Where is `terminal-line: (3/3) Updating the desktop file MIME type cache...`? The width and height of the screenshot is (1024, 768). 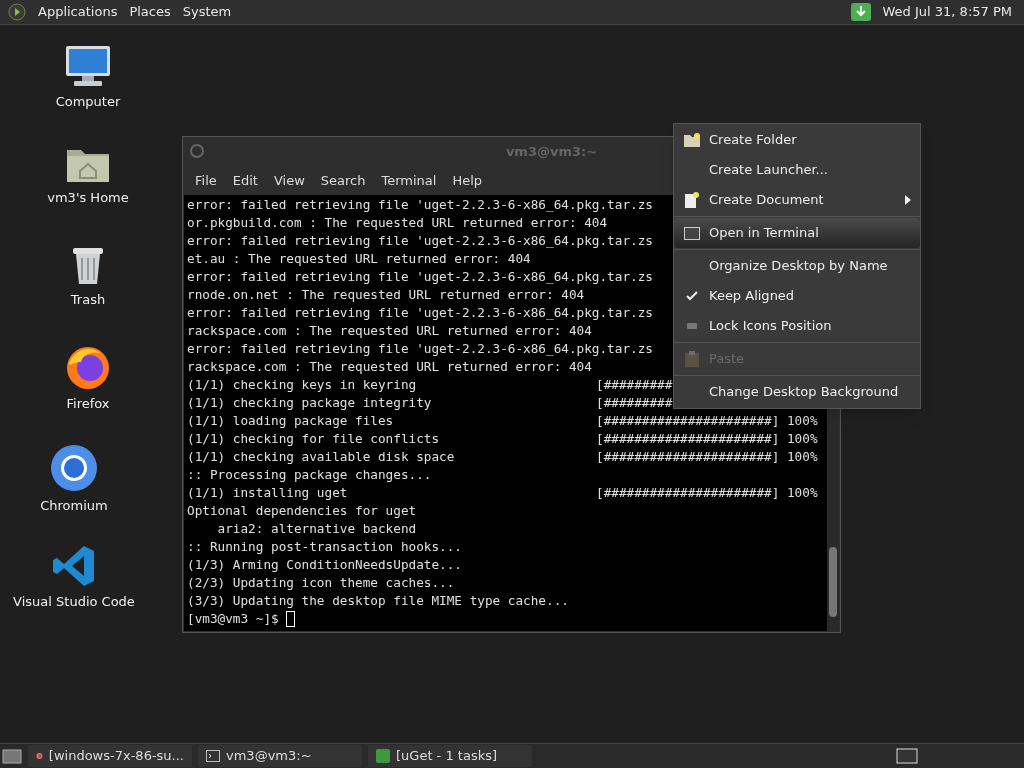 terminal-line: (3/3) Updating the desktop file MIME type cache... is located at coordinates (378, 601).